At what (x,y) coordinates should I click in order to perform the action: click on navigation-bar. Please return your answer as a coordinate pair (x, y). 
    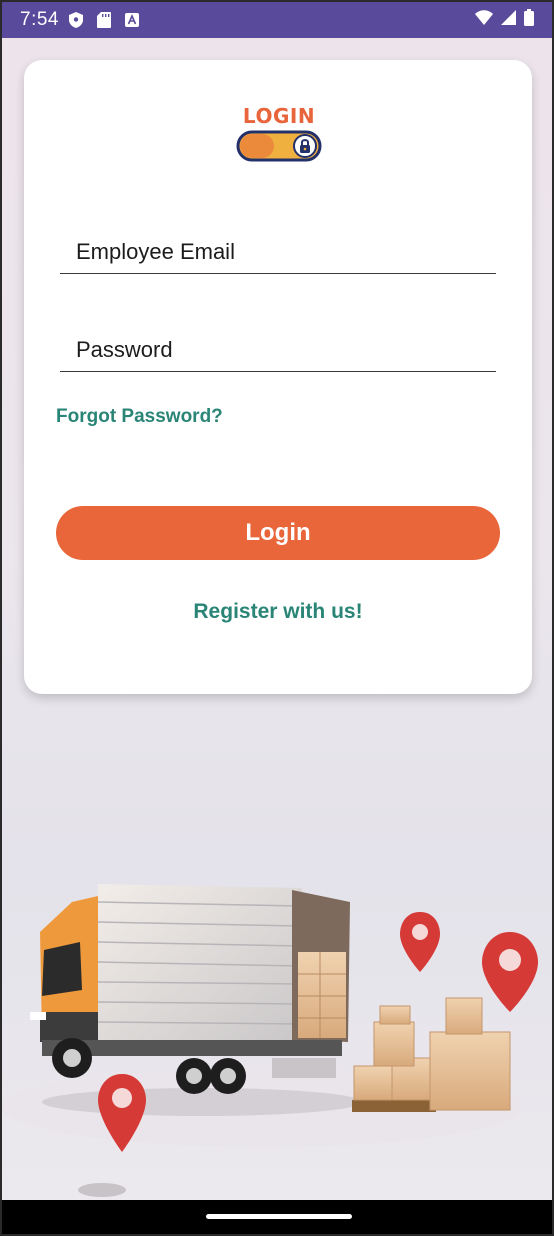
    Looking at the image, I should click on (277, 1217).